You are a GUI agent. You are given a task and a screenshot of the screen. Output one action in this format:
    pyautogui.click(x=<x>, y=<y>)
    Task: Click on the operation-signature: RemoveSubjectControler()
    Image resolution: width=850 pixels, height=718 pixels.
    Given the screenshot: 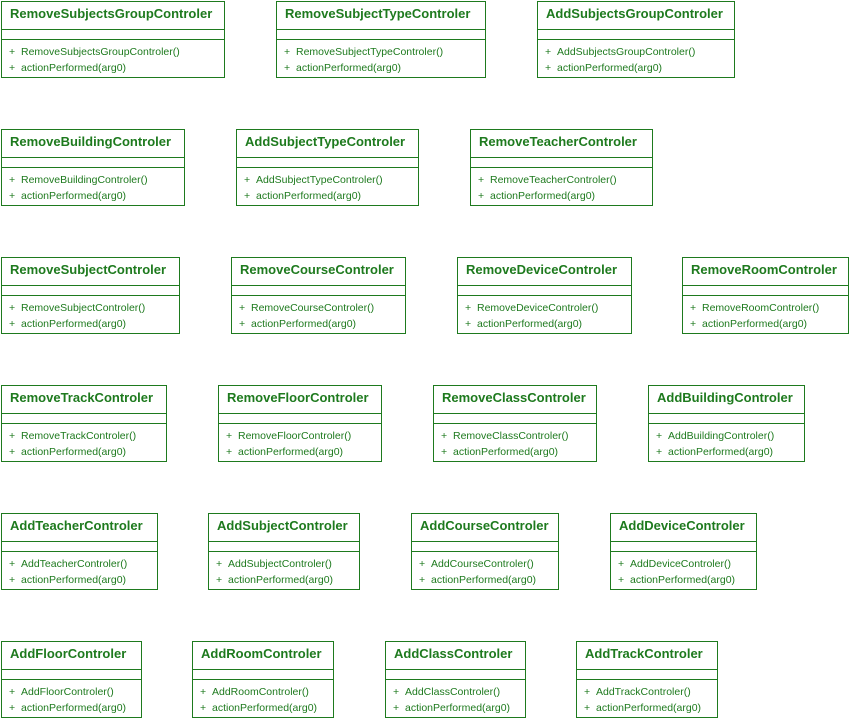 What is the action you would take?
    pyautogui.click(x=83, y=308)
    